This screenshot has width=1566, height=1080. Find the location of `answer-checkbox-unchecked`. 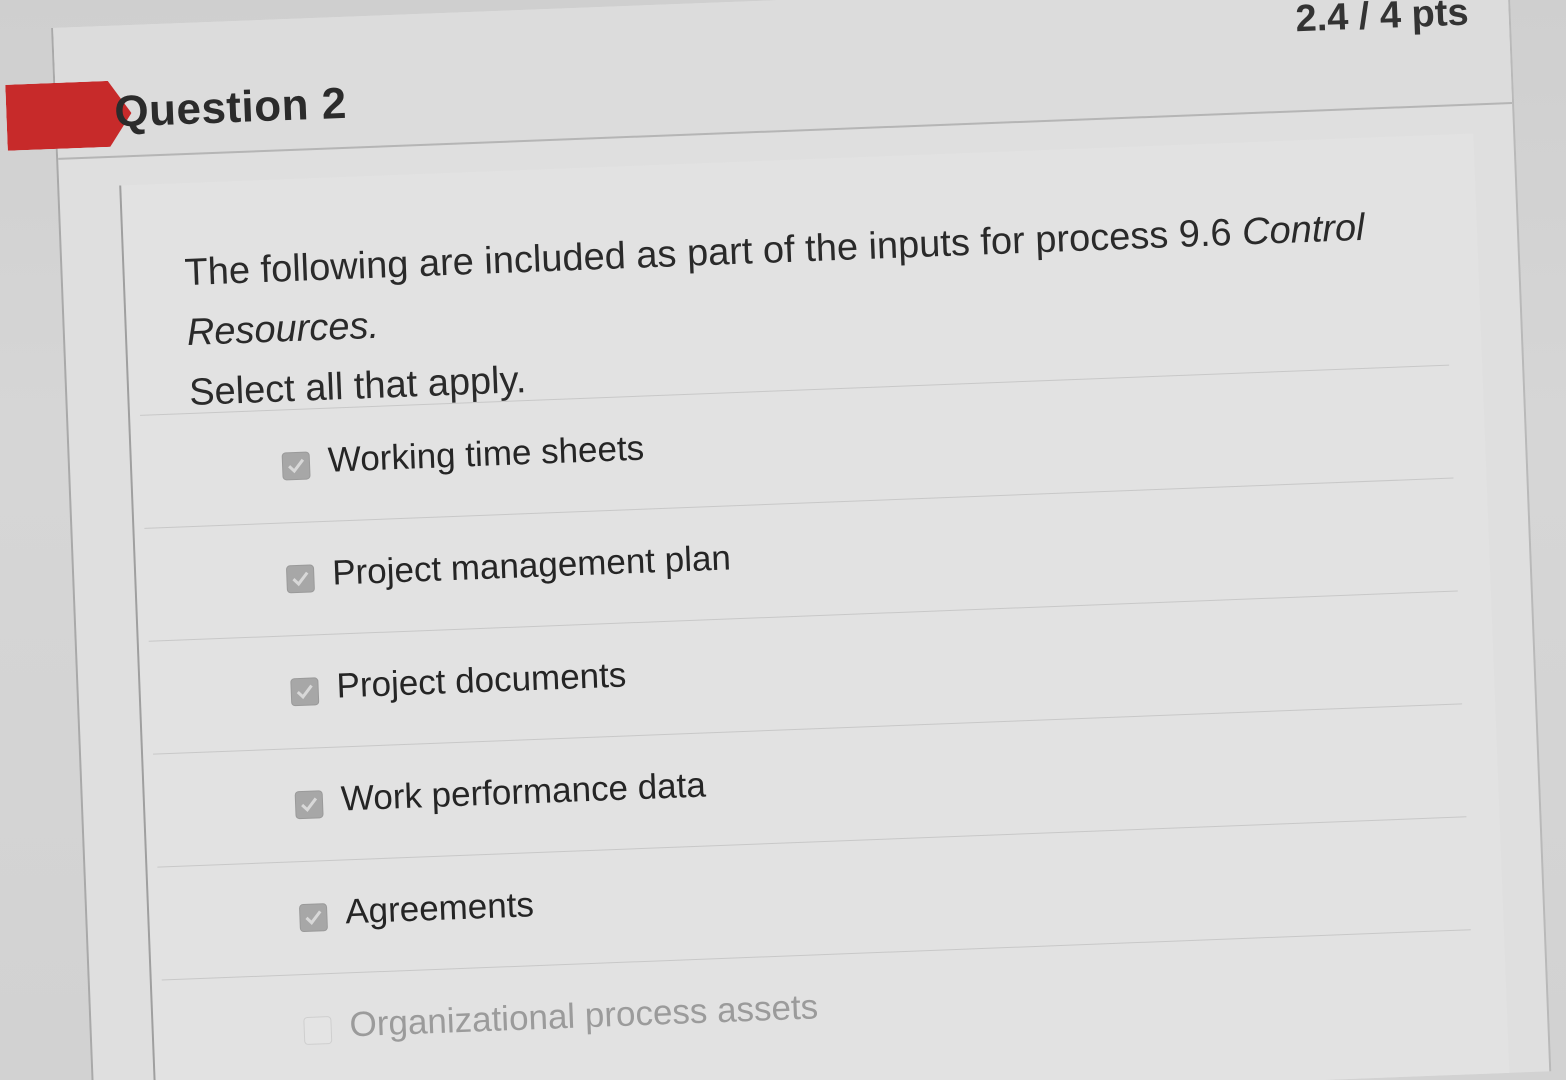

answer-checkbox-unchecked is located at coordinates (318, 1031).